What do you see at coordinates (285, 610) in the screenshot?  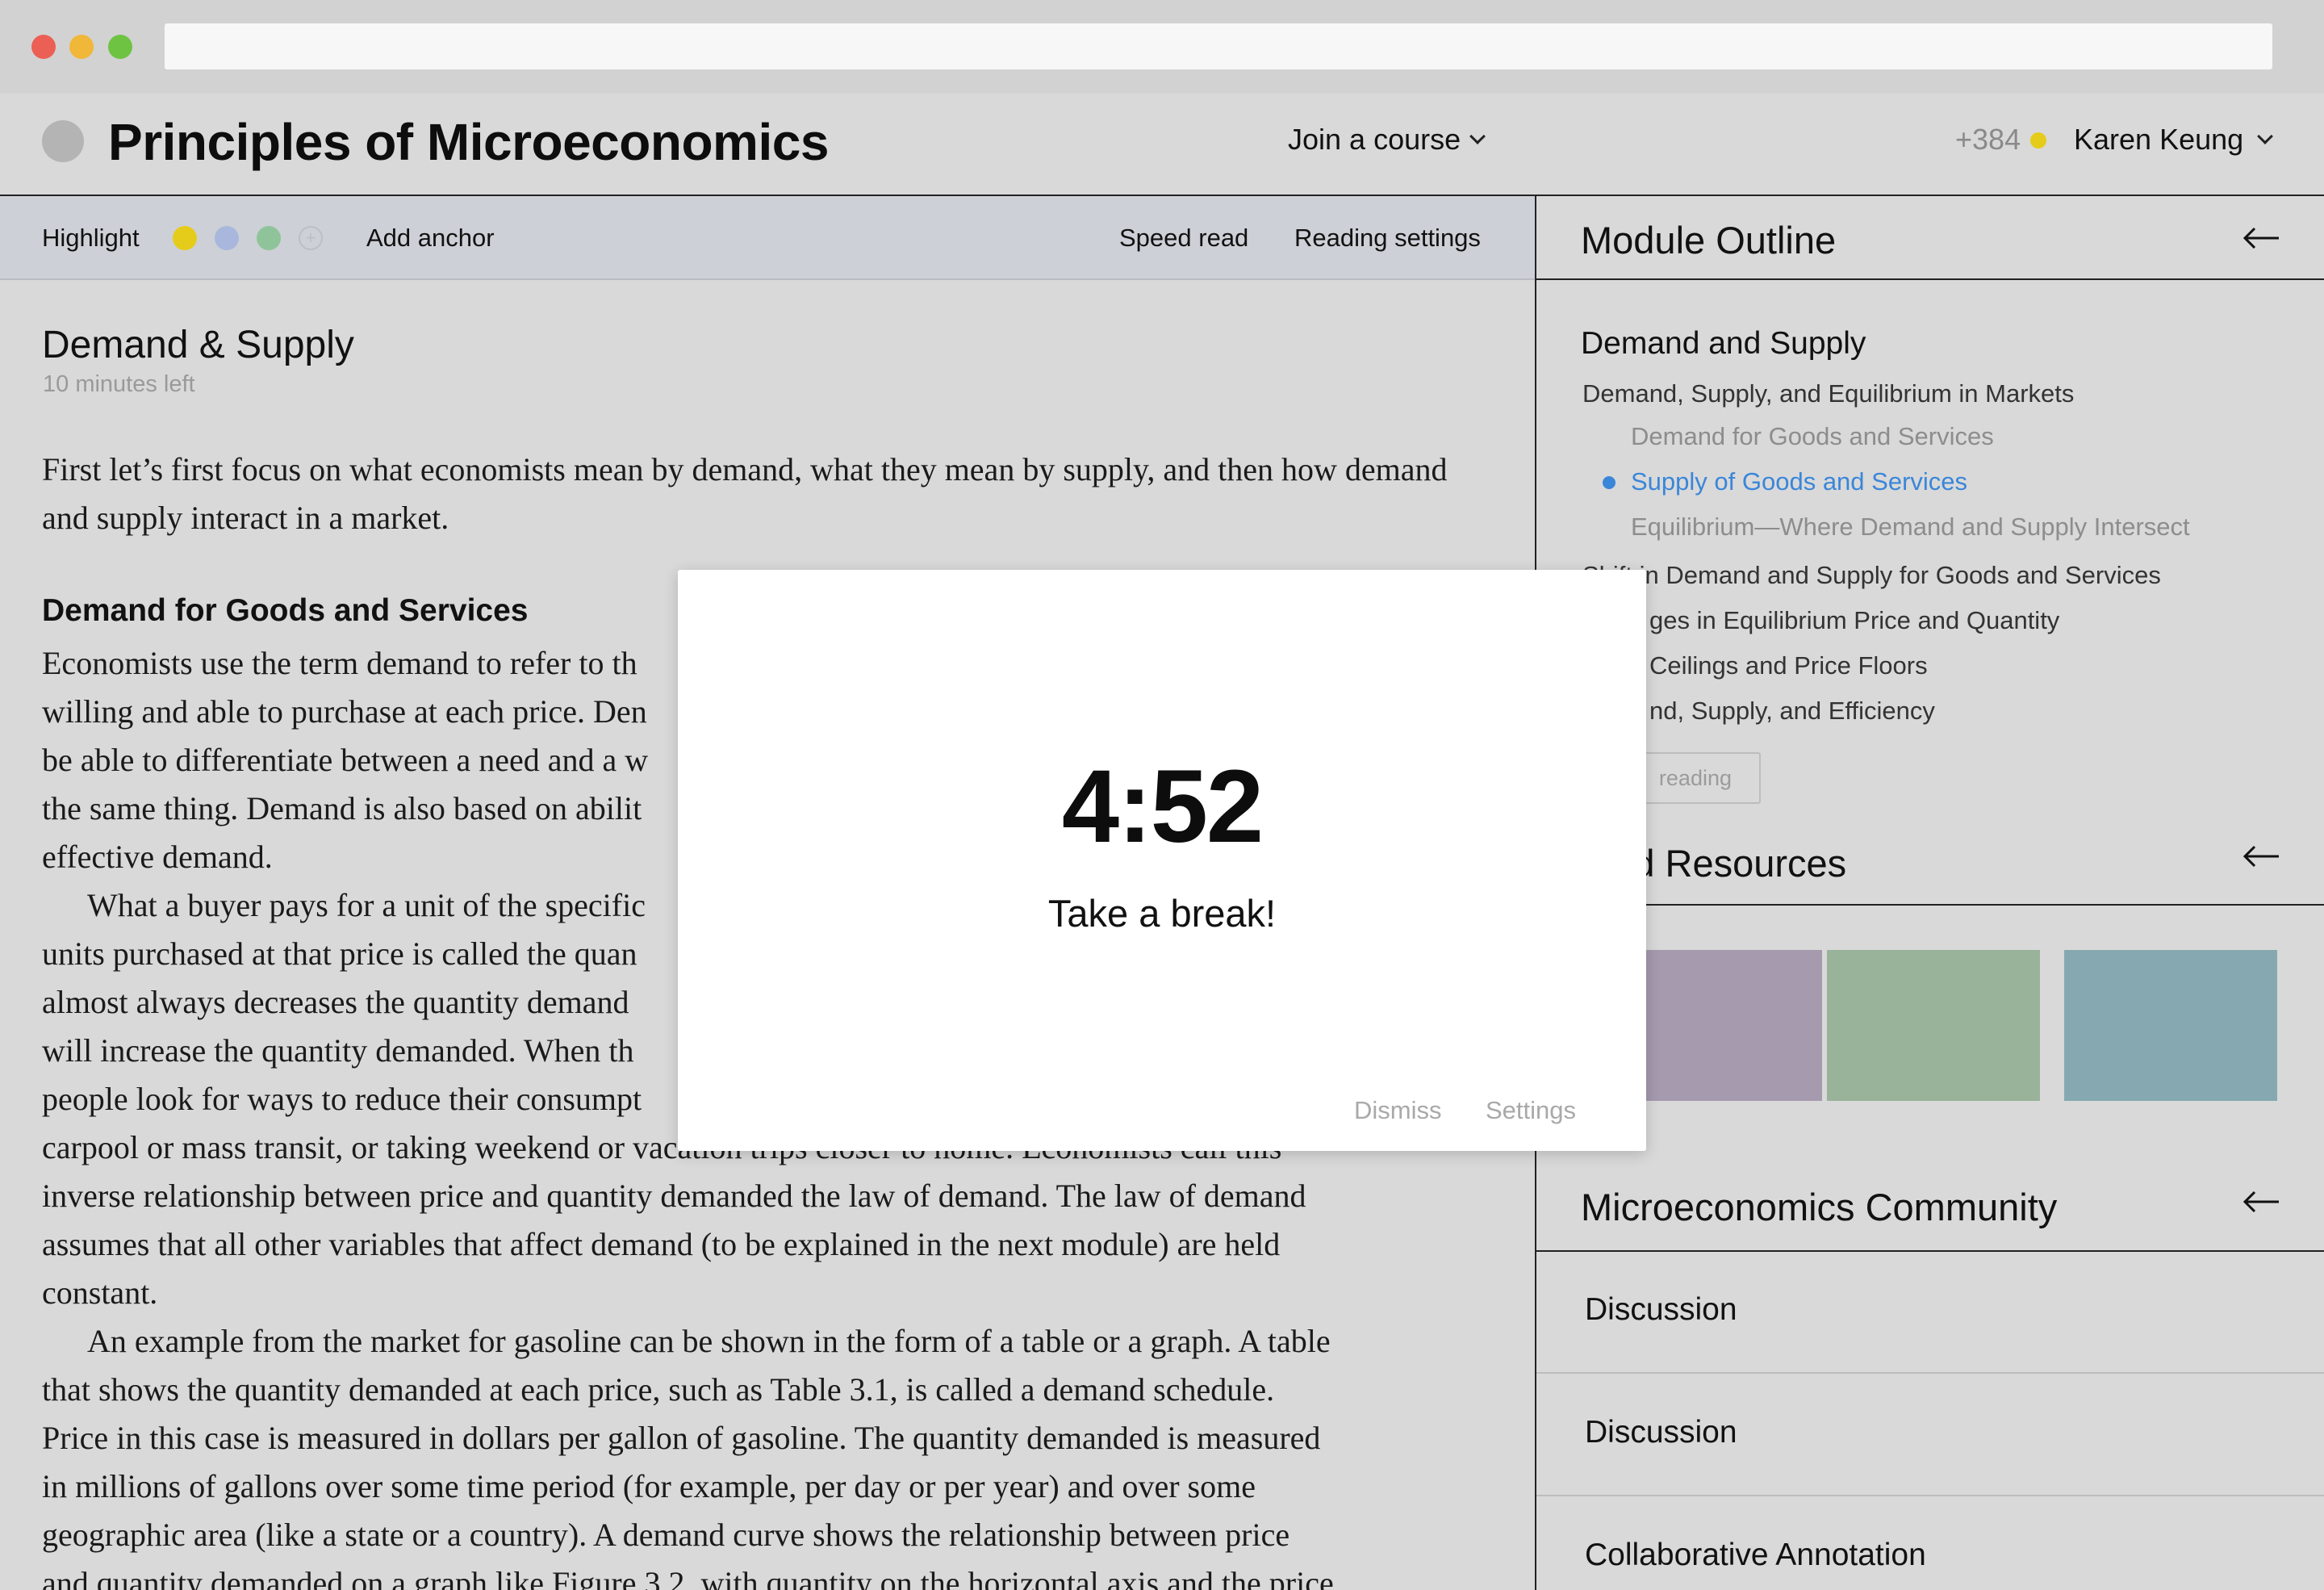 I see `sub-heading: Demand for Goods and Services` at bounding box center [285, 610].